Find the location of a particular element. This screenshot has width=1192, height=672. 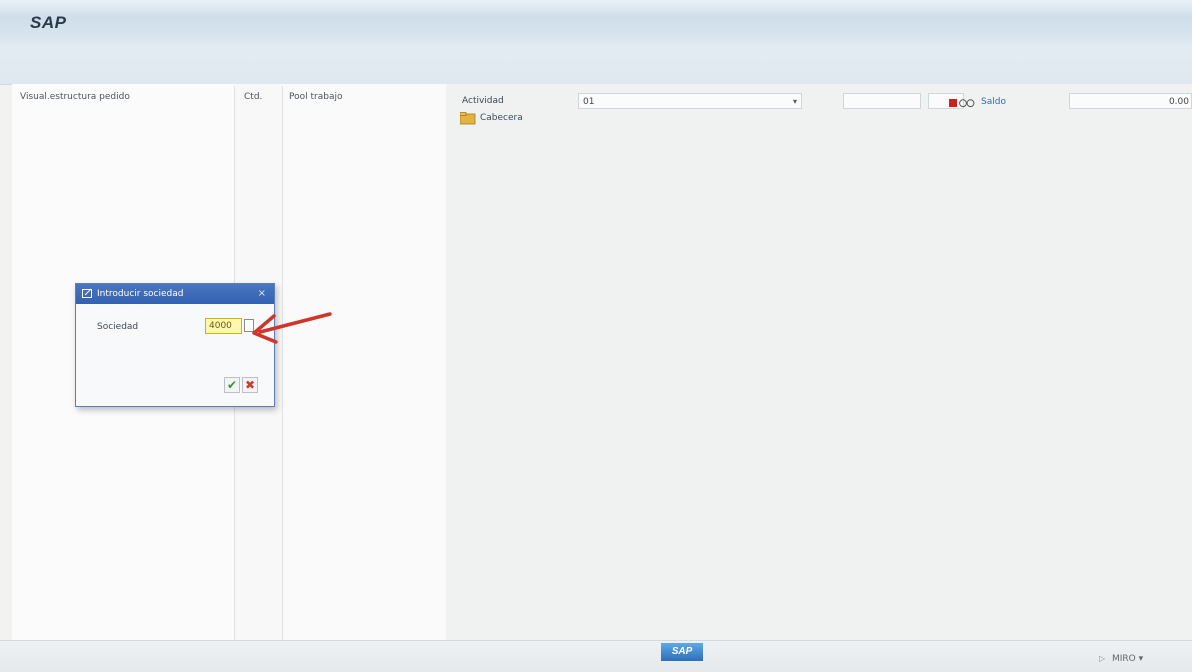

activity-value: 01 is located at coordinates (589, 102).